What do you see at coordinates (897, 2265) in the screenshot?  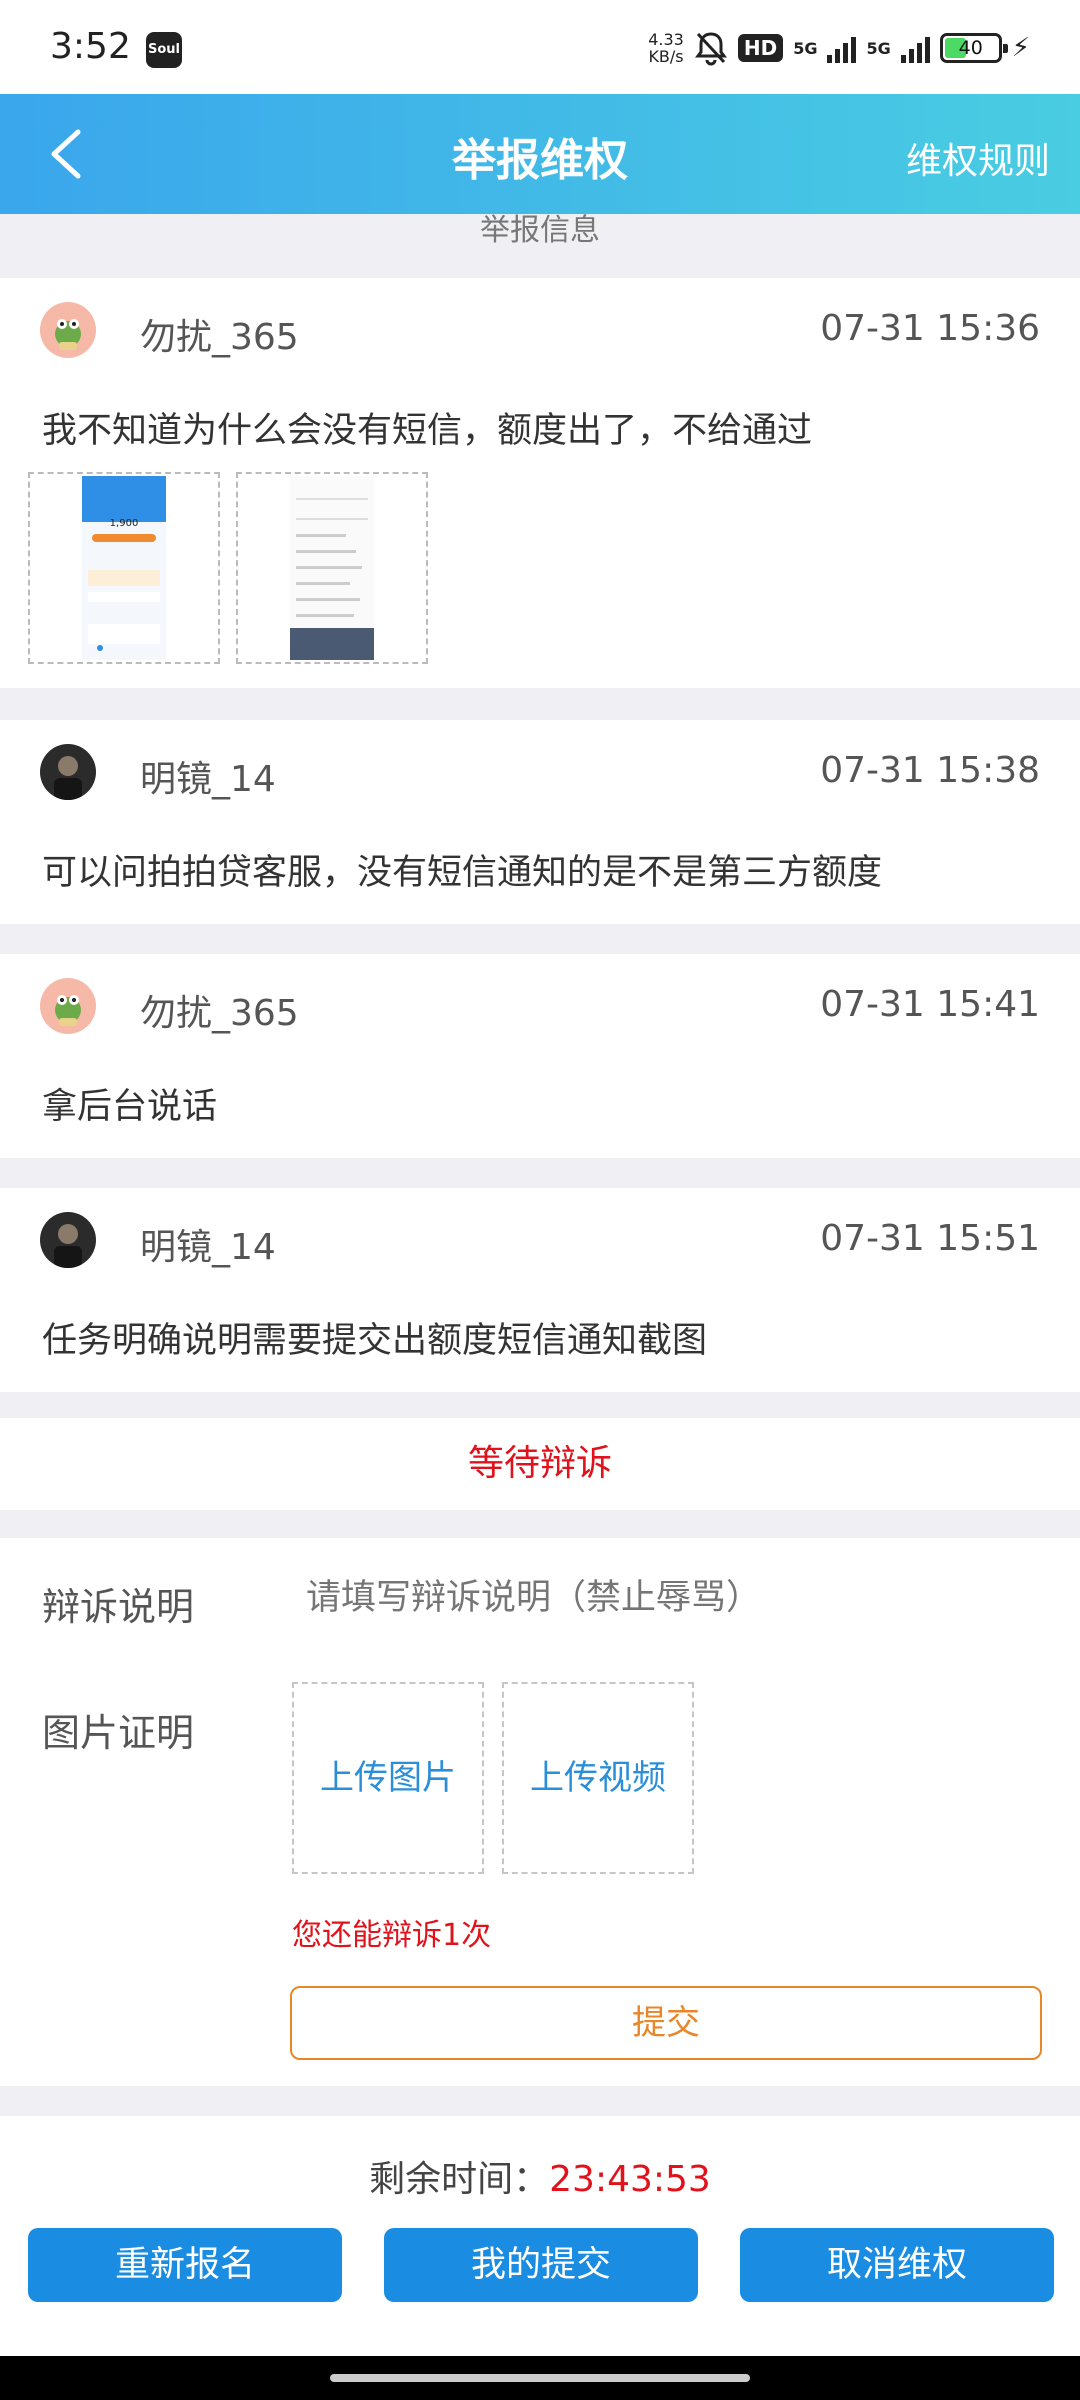 I see `cancel-claim-button: 取消维权` at bounding box center [897, 2265].